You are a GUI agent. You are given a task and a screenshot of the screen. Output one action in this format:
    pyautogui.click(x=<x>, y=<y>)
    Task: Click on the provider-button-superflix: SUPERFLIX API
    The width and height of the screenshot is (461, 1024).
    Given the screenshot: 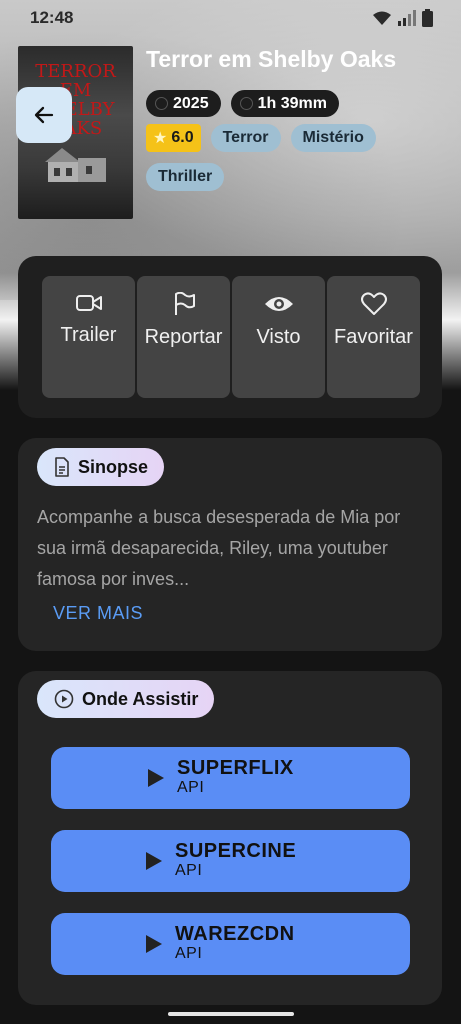 What is the action you would take?
    pyautogui.click(x=230, y=778)
    